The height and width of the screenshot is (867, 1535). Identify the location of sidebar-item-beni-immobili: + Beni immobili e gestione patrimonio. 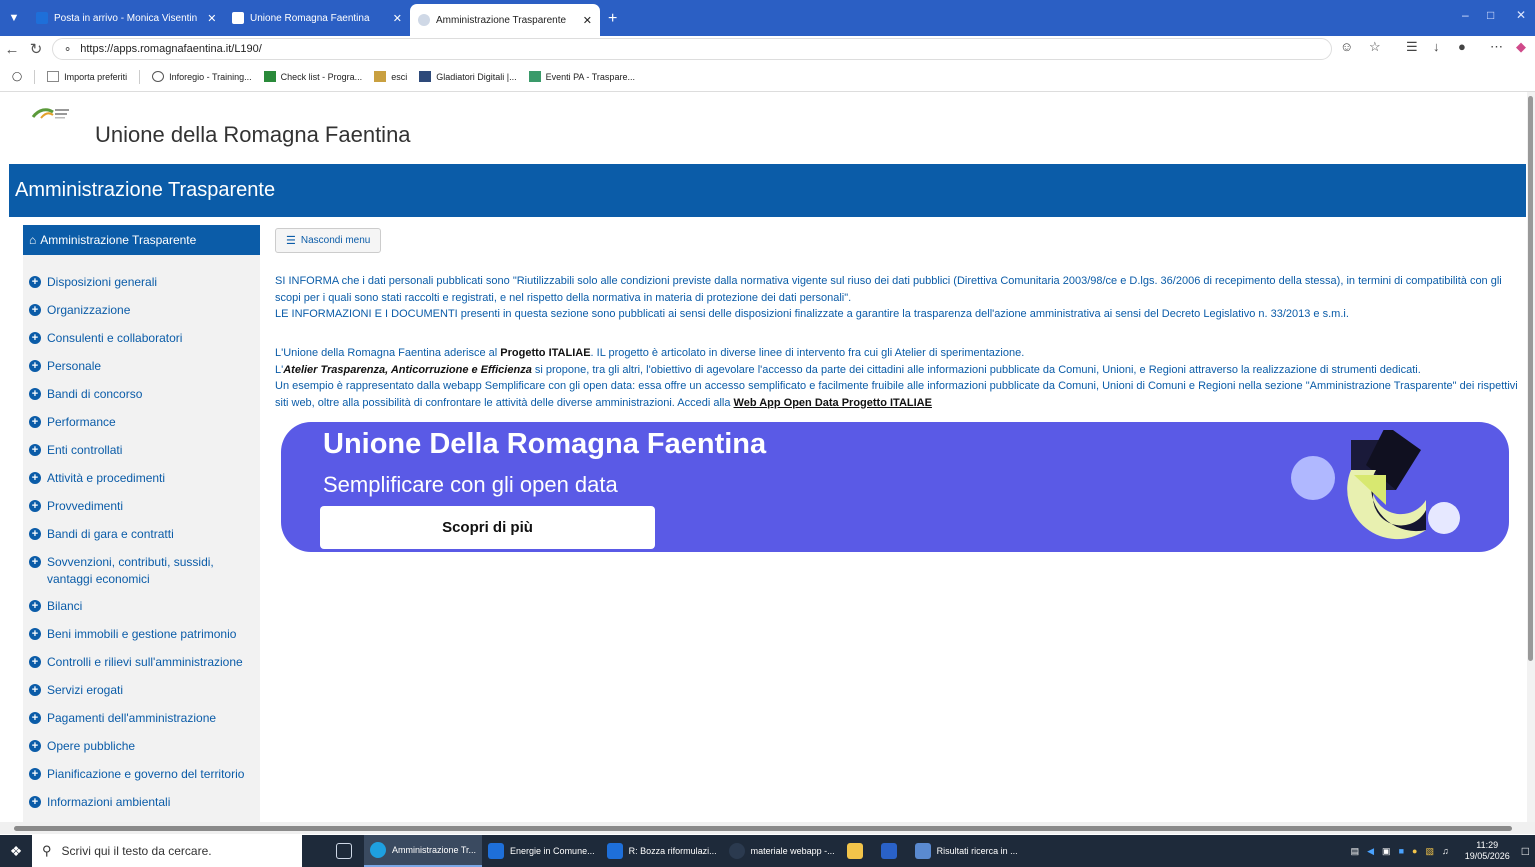
(141, 640).